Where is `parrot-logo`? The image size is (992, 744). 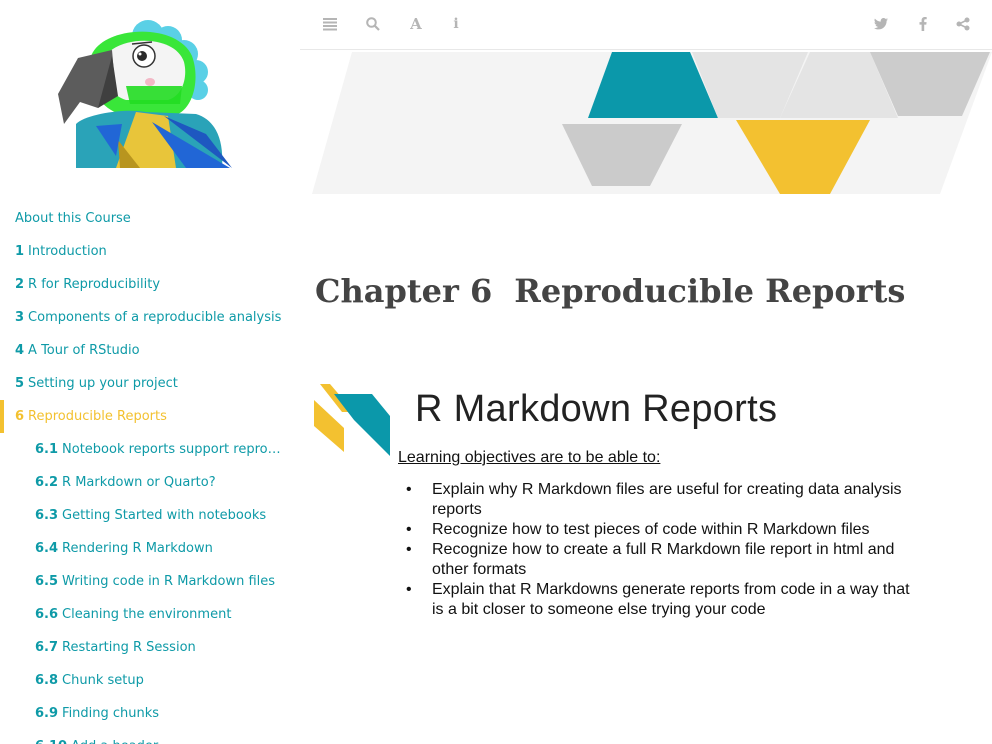 parrot-logo is located at coordinates (145, 94).